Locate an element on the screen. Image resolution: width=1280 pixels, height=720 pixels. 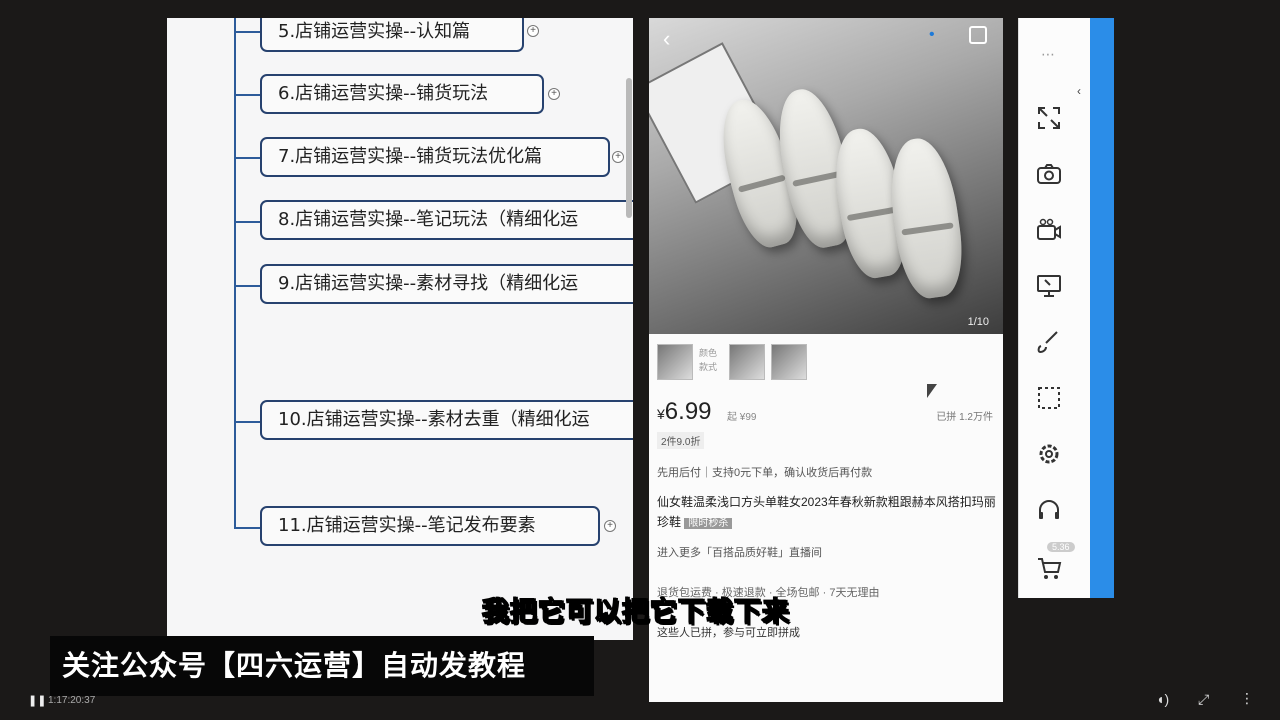
mindmap-node-11: 11.店铺运营实操--笔记发布要素 is located at coordinates (430, 526).